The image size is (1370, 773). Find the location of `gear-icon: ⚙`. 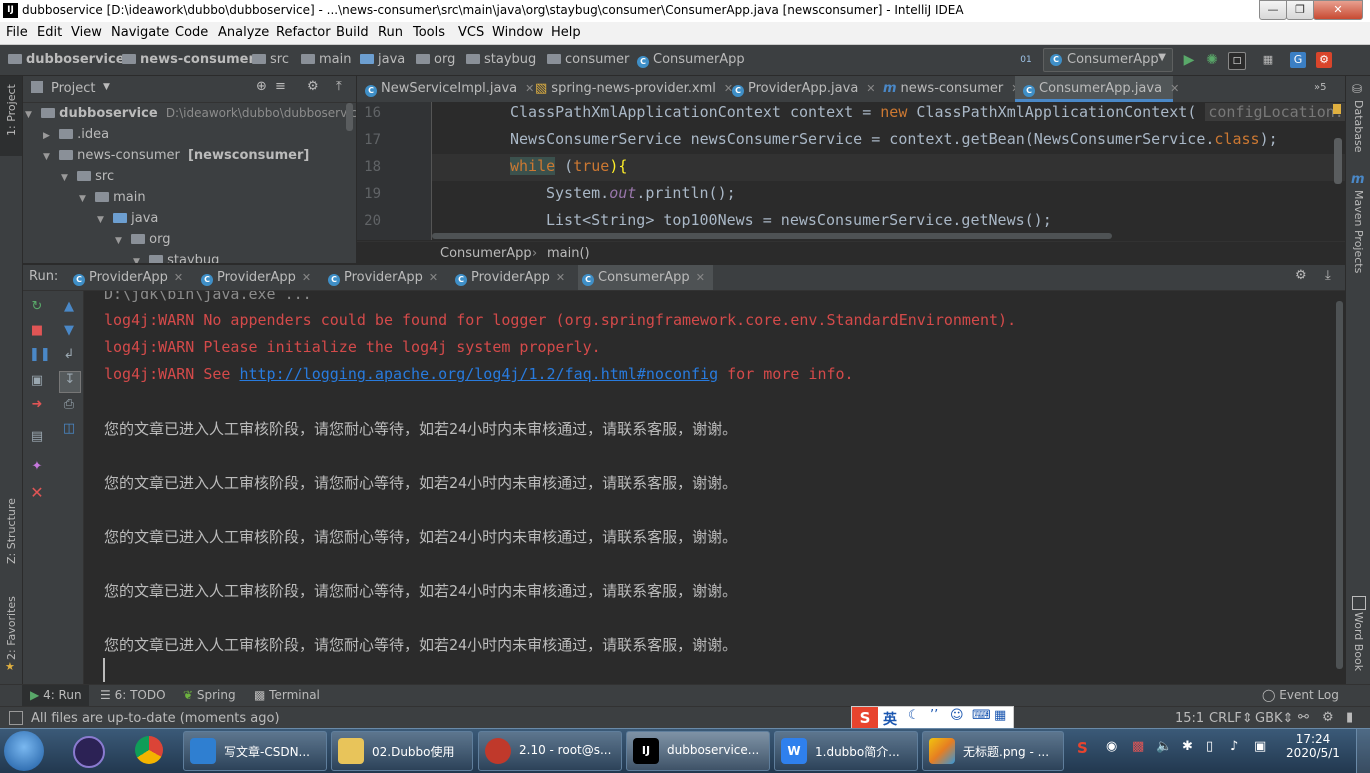

gear-icon: ⚙ is located at coordinates (1301, 275).